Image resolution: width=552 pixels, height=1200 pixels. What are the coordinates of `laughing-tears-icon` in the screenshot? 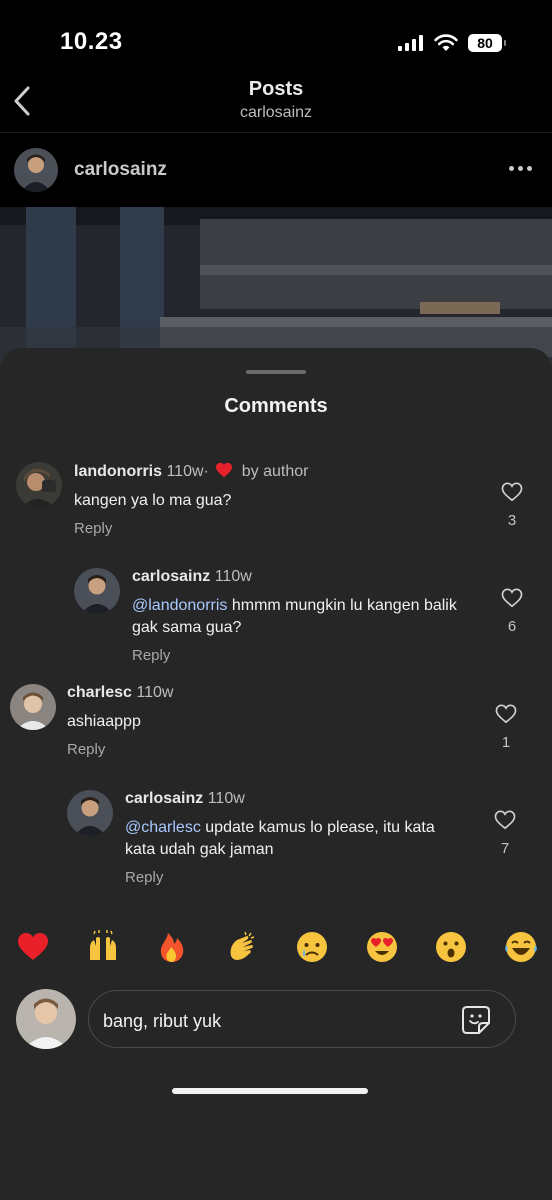 It's located at (521, 947).